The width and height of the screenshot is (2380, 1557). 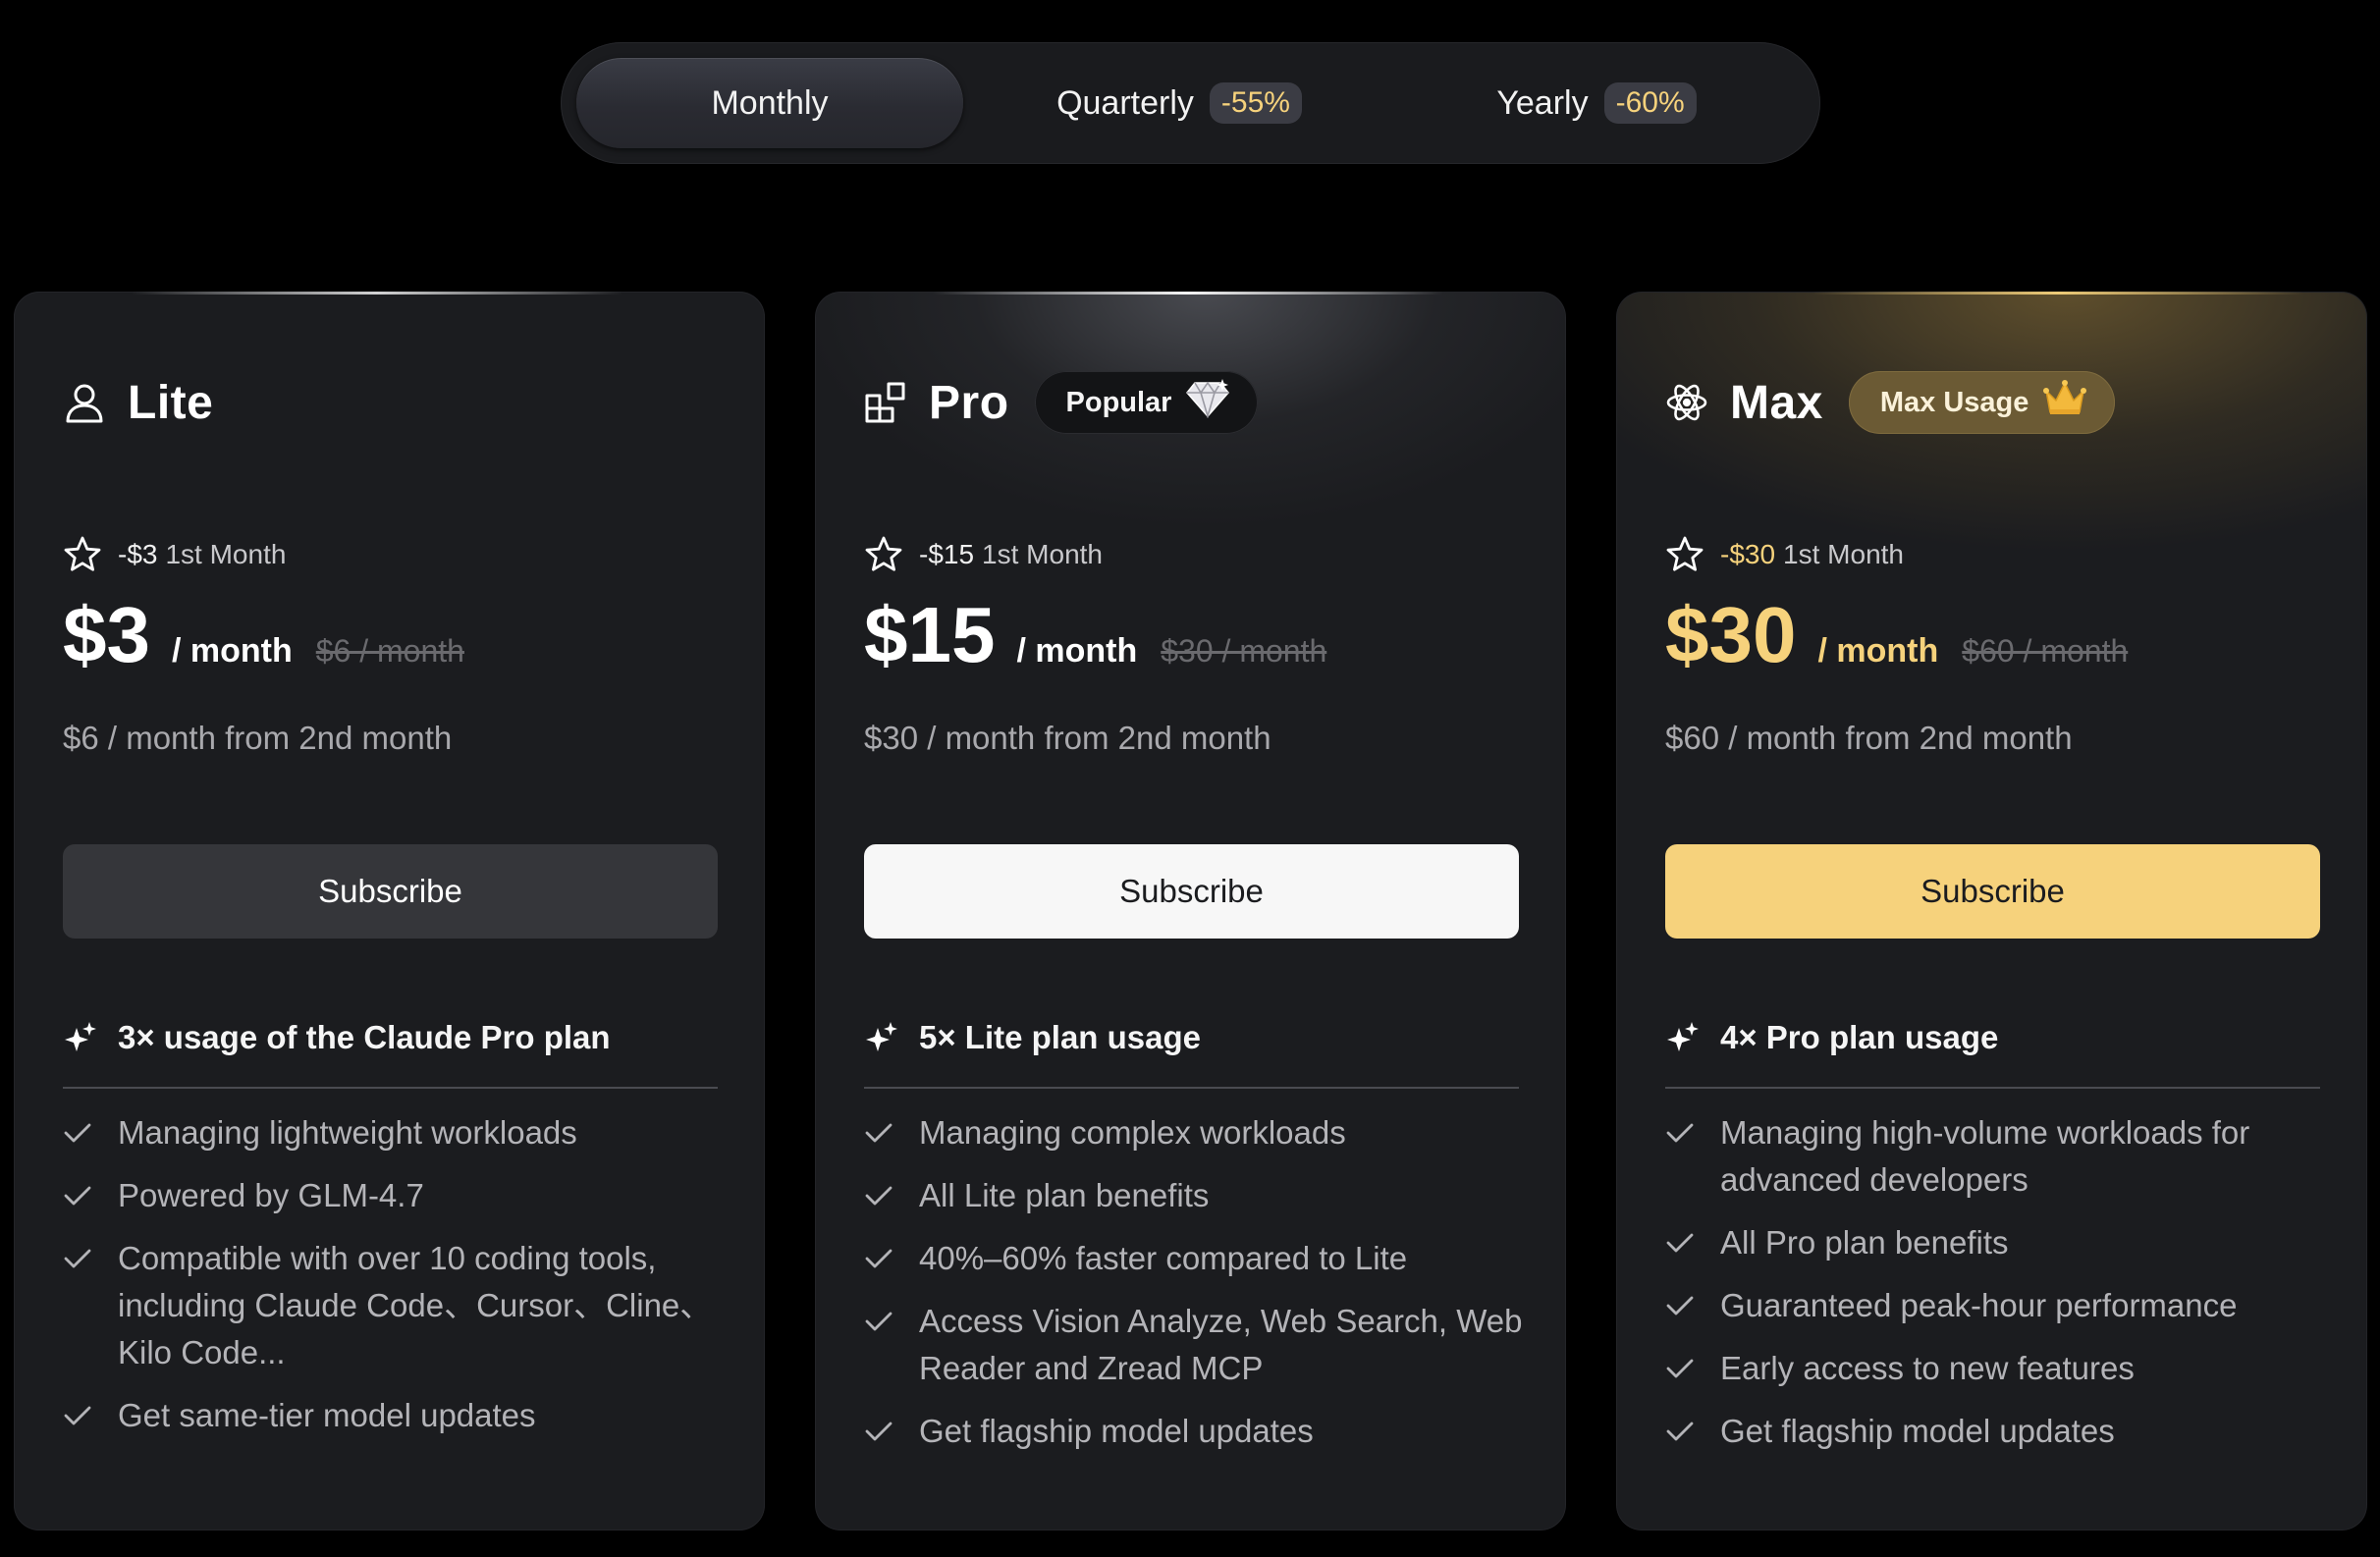 I want to click on feature-item: All Pro plan benefits, so click(x=1999, y=1243).